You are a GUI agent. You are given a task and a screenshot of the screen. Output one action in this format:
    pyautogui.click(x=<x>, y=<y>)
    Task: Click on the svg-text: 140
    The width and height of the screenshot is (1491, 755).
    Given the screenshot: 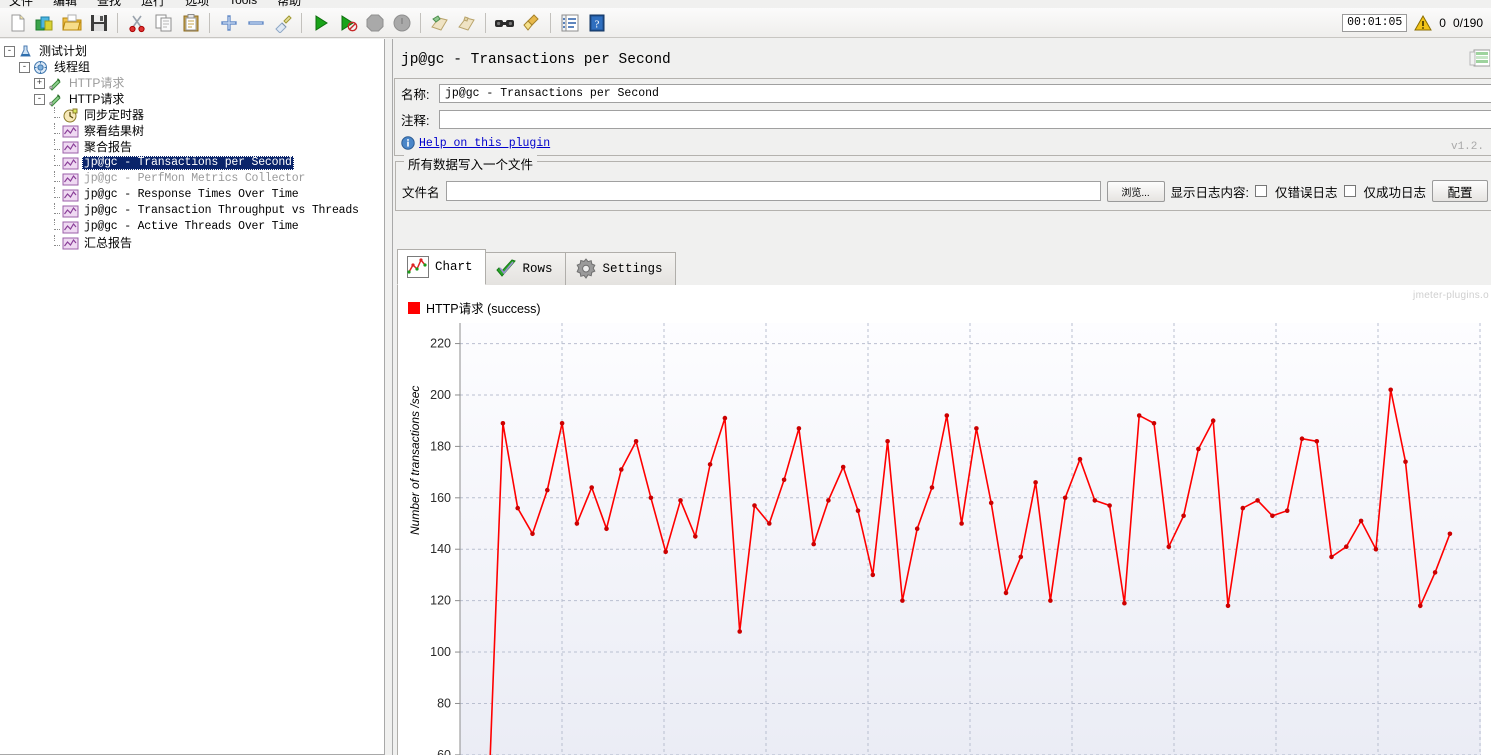 What is the action you would take?
    pyautogui.click(x=440, y=549)
    